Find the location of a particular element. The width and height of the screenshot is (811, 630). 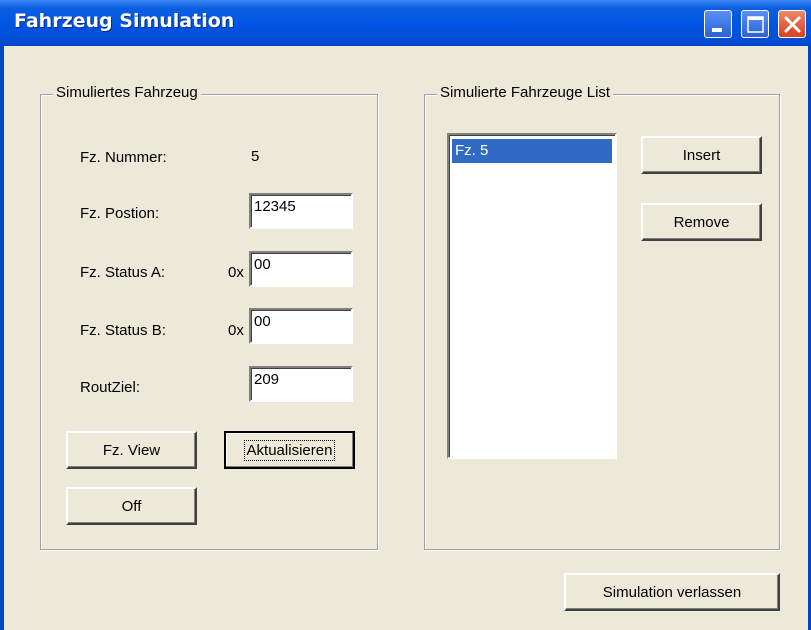

maximize-icon is located at coordinates (755, 24).